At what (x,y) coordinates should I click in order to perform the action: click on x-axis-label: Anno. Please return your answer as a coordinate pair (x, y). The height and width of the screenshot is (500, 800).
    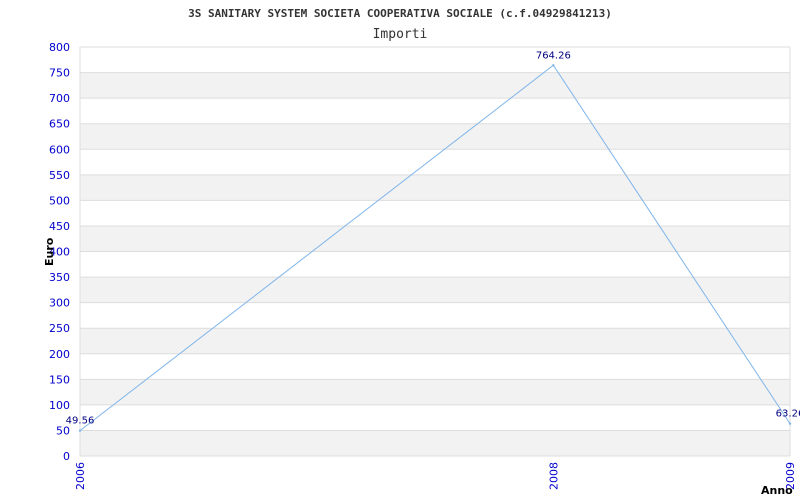
    Looking at the image, I should click on (777, 490).